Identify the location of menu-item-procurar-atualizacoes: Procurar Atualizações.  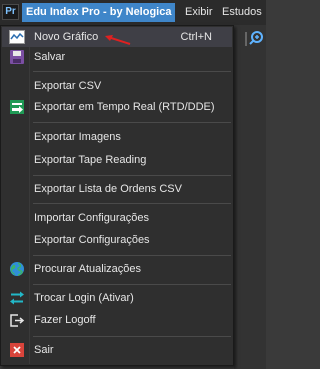
(117, 269).